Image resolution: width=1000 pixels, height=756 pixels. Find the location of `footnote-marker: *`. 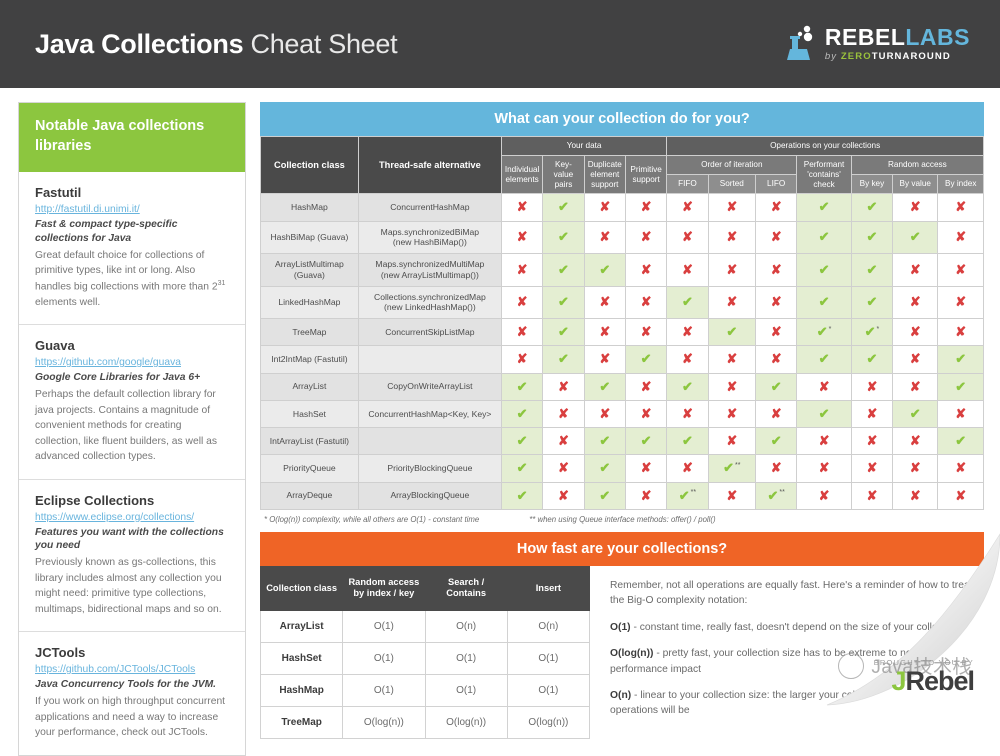

footnote-marker: * is located at coordinates (830, 329).